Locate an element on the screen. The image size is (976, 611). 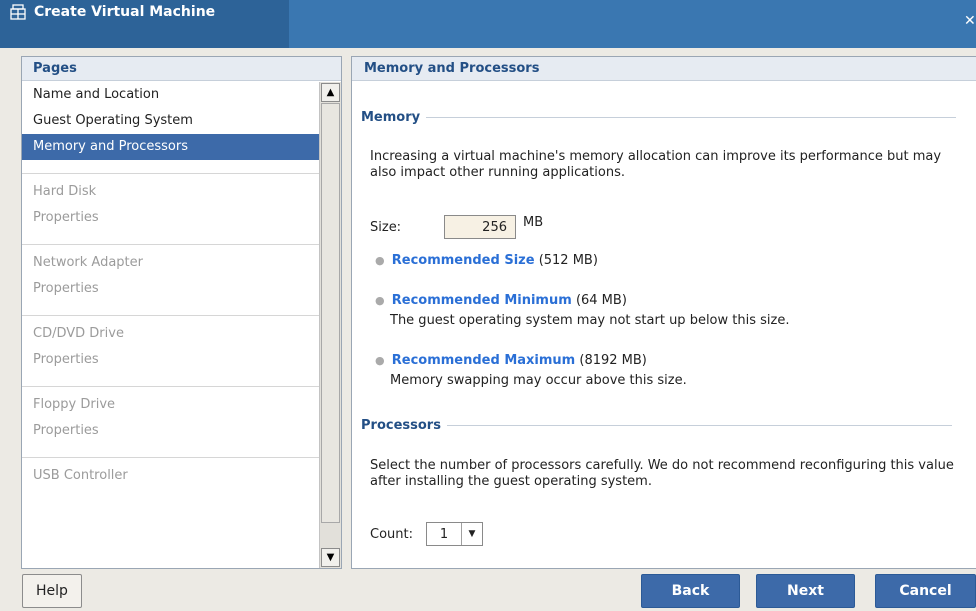
window-title: Create Virtual Machine is located at coordinates (125, 12).